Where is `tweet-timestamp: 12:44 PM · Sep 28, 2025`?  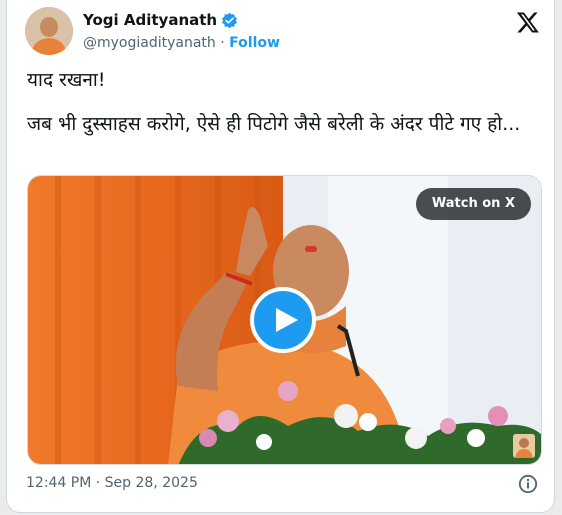 tweet-timestamp: 12:44 PM · Sep 28, 2025 is located at coordinates (112, 483).